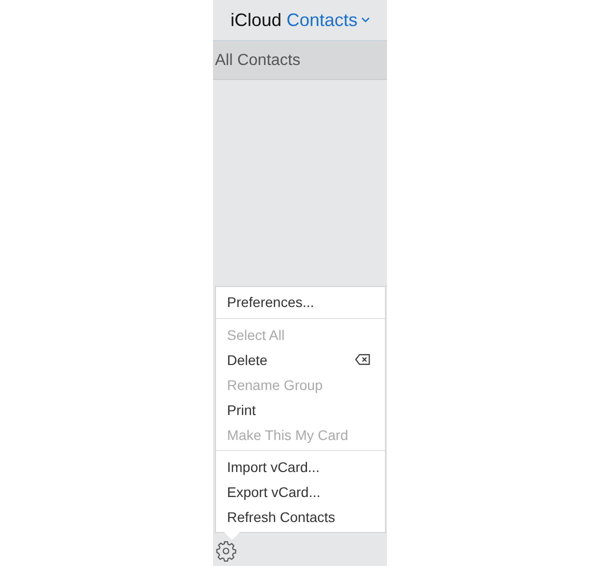 The width and height of the screenshot is (600, 566). What do you see at coordinates (241, 410) in the screenshot?
I see `menu-item-label: Print` at bounding box center [241, 410].